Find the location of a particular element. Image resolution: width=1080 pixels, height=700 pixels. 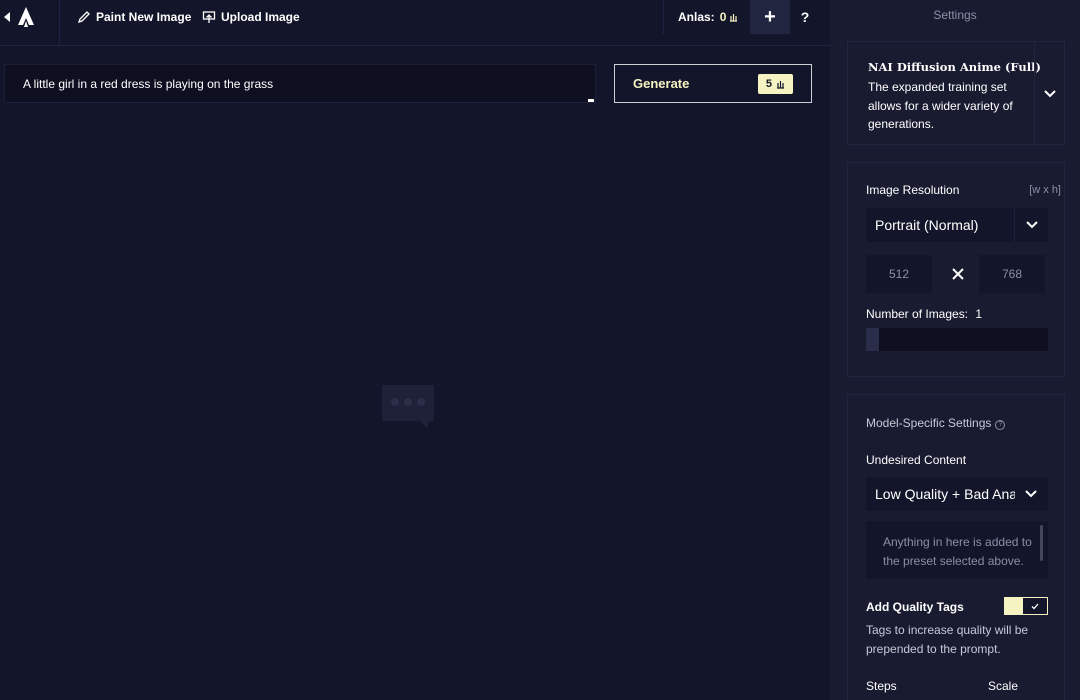

resolution-hint: [w x h] is located at coordinates (1045, 190).